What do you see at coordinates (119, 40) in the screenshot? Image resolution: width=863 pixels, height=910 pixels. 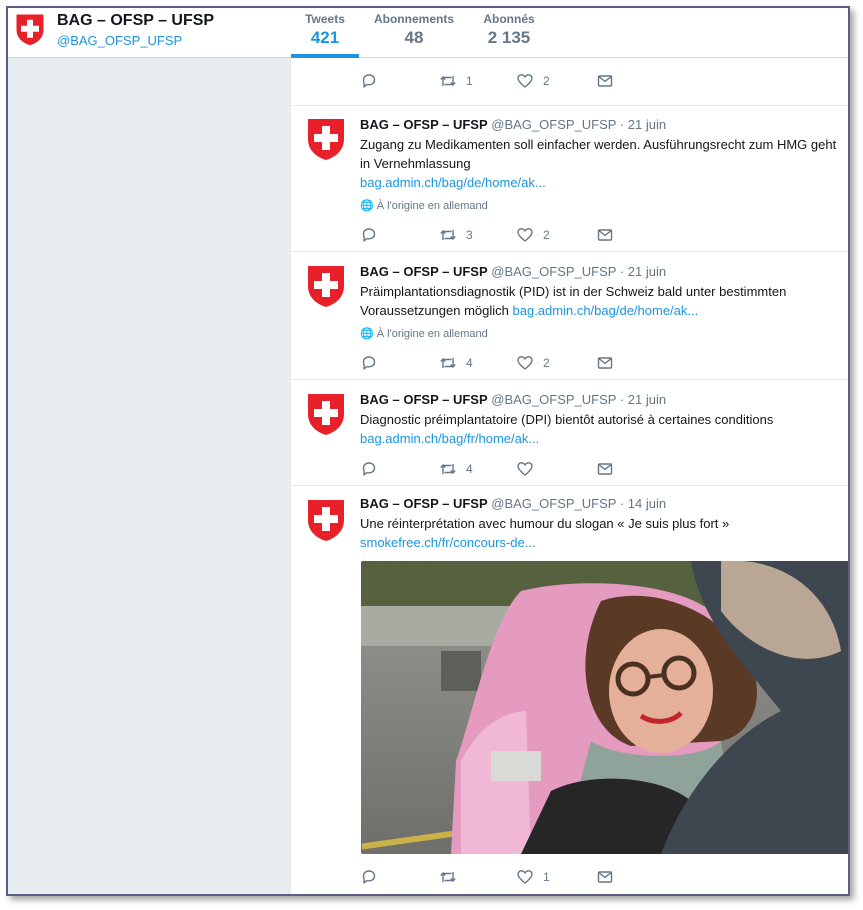 I see `profile-handle: @BAG_OFSP_UFSP` at bounding box center [119, 40].